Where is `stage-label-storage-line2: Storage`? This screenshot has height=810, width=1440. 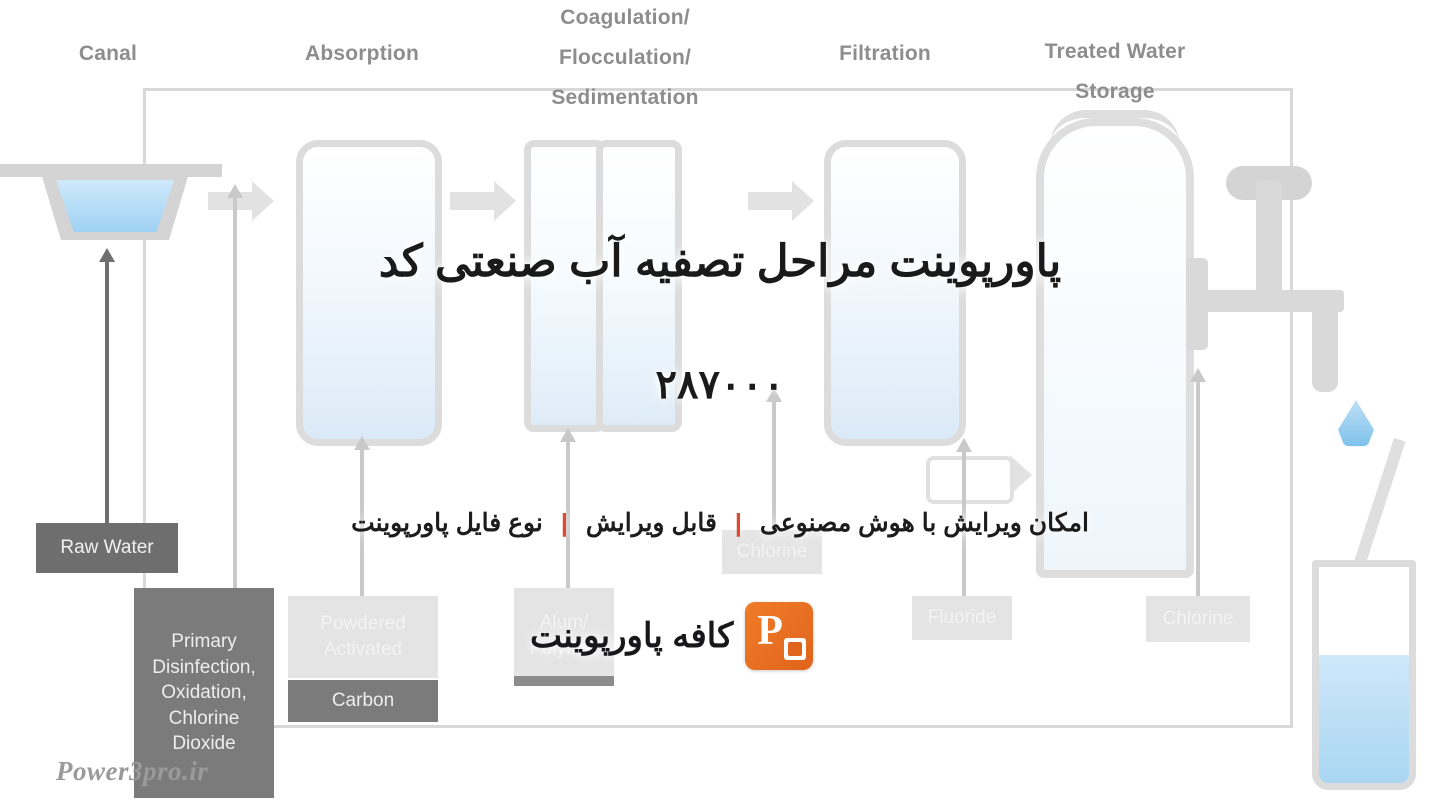 stage-label-storage-line2: Storage is located at coordinates (1115, 91).